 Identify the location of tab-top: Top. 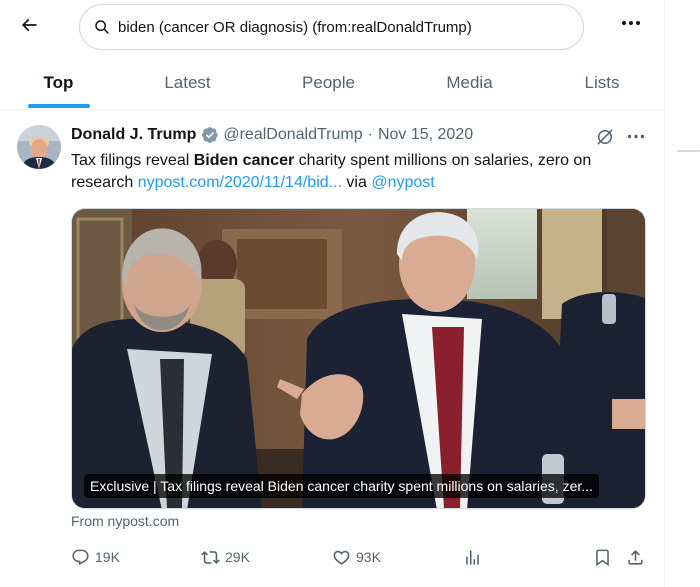
(58, 82).